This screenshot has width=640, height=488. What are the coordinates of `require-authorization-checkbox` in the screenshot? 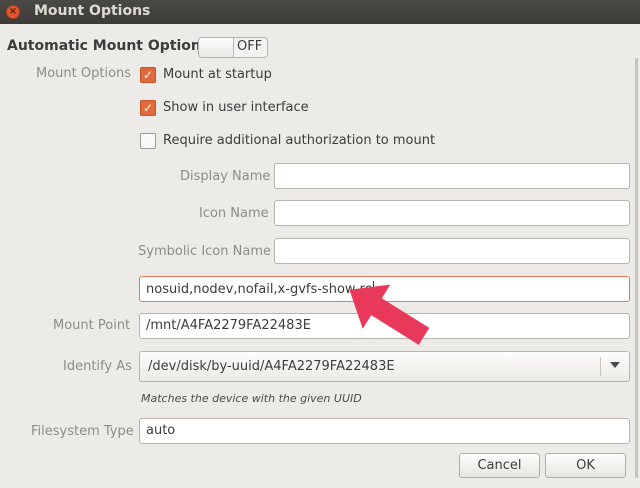 It's located at (148, 141).